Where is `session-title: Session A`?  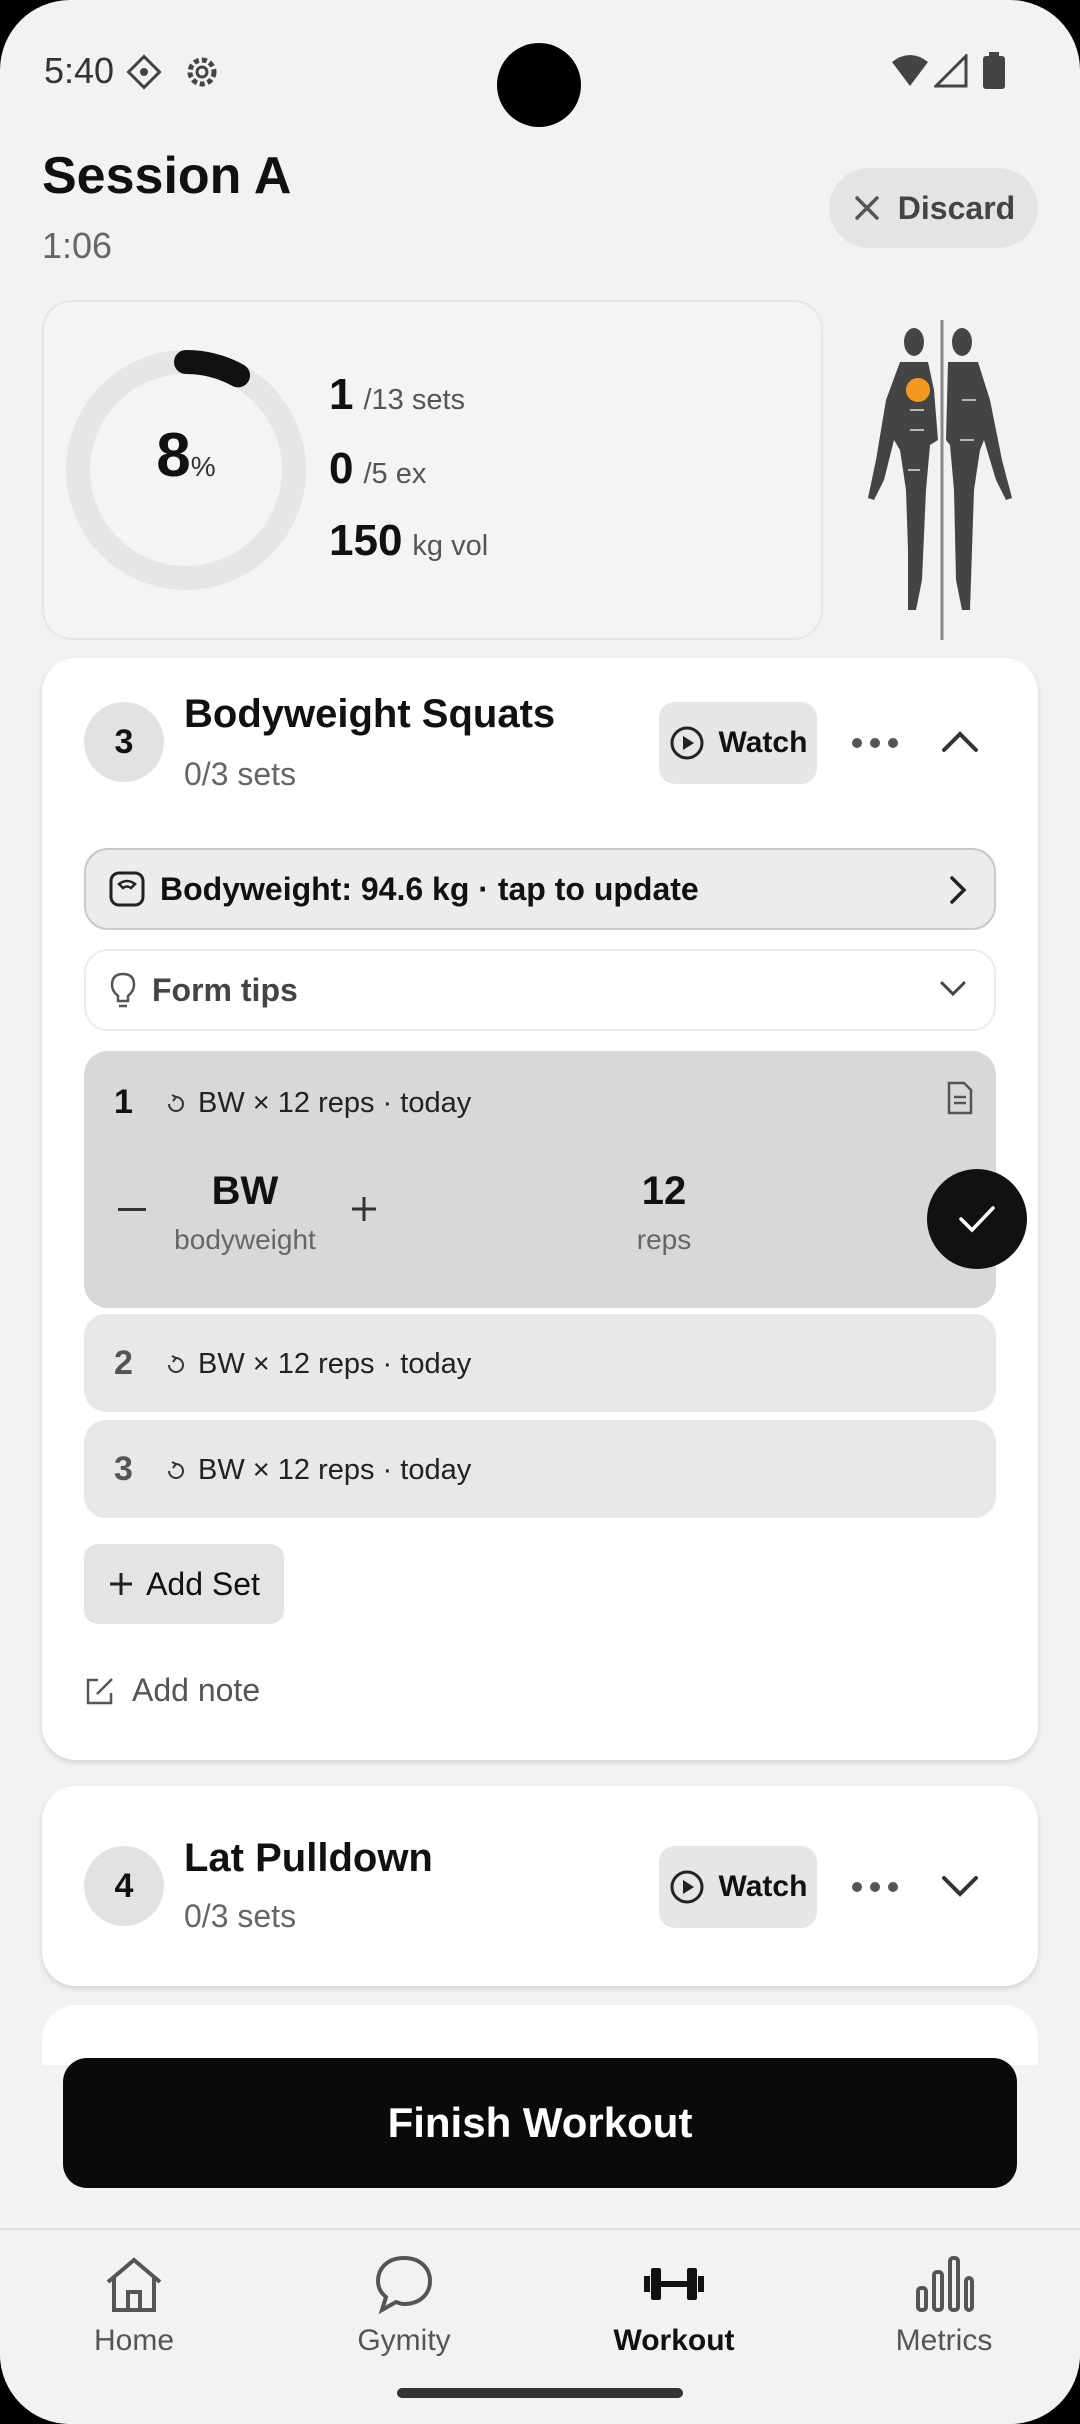 session-title: Session A is located at coordinates (167, 176).